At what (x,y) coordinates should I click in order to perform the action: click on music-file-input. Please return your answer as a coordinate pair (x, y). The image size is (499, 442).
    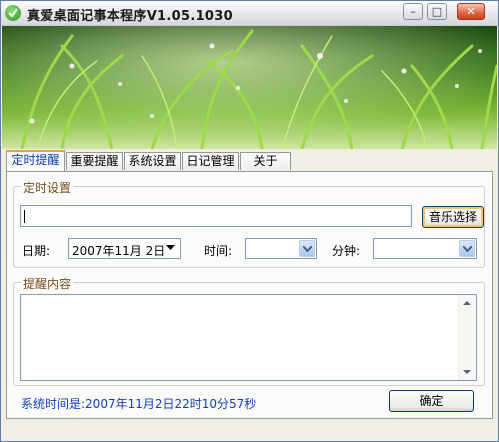
    Looking at the image, I should click on (216, 216).